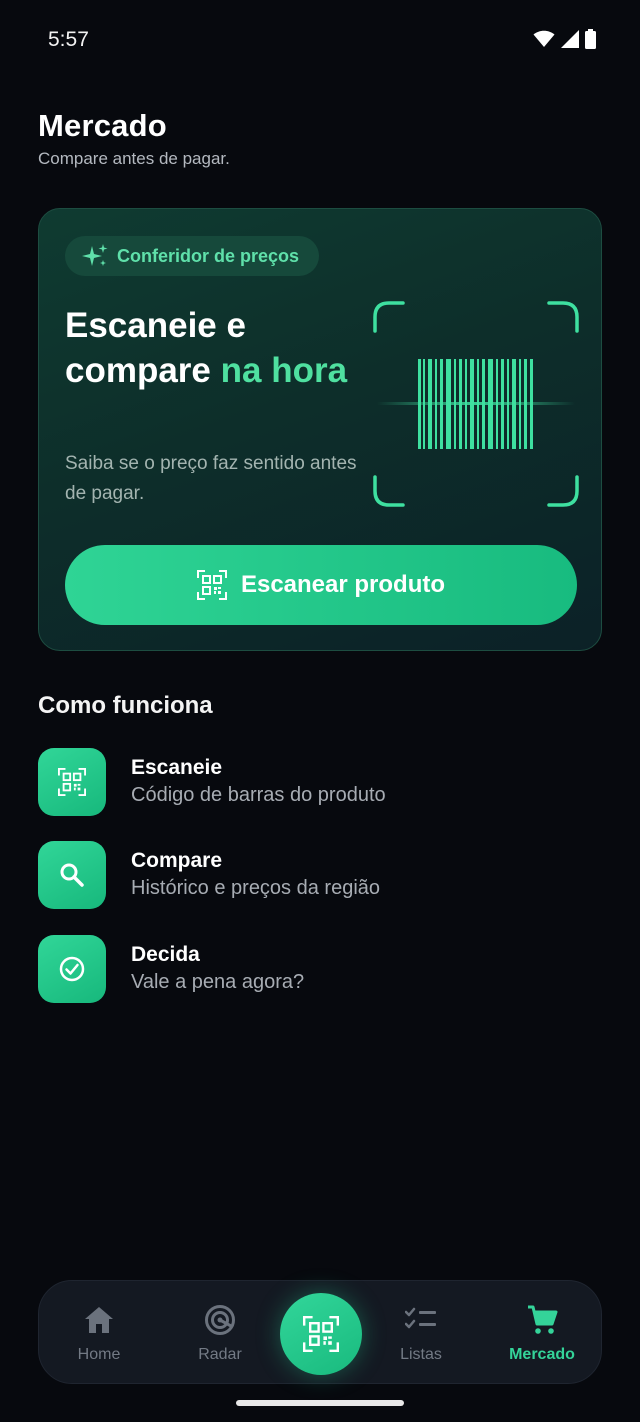 Image resolution: width=640 pixels, height=1422 pixels. Describe the element at coordinates (256, 888) in the screenshot. I see `step-description: Histórico e preços da região` at that location.